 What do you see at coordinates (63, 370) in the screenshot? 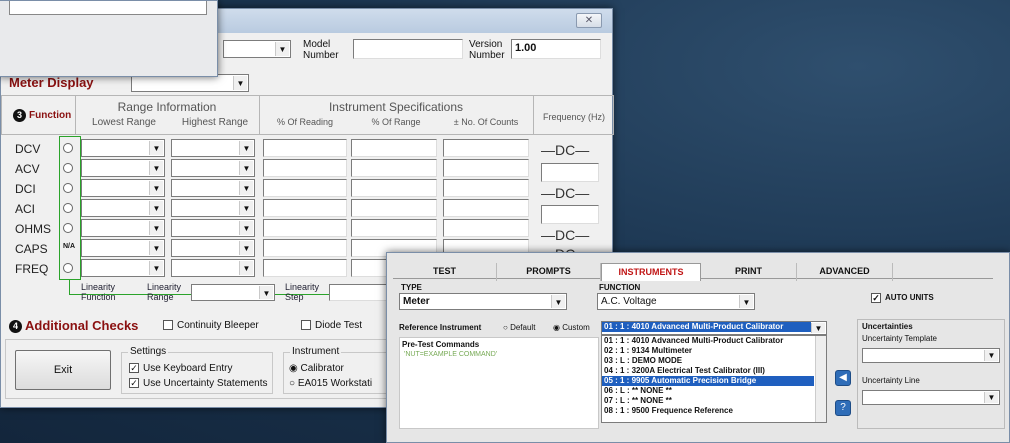
I see `exit-button: Exit` at bounding box center [63, 370].